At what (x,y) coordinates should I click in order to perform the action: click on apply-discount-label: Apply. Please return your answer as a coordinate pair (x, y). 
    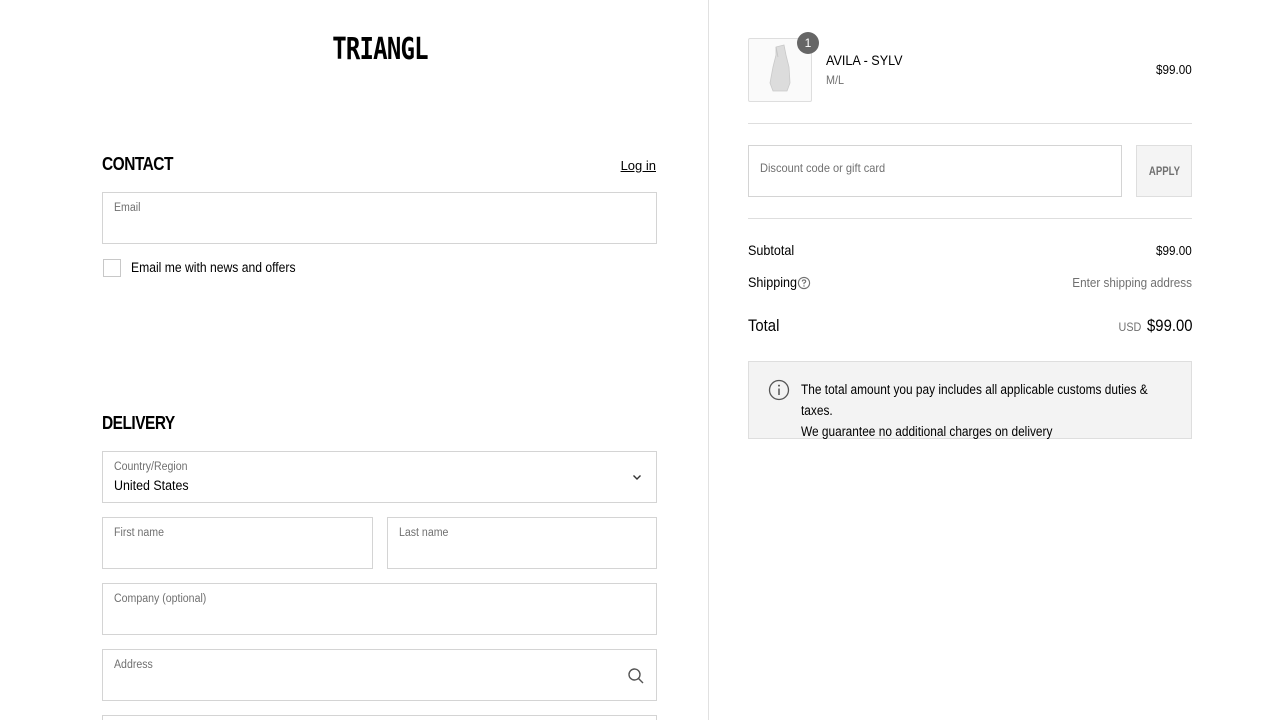
    Looking at the image, I should click on (1164, 171).